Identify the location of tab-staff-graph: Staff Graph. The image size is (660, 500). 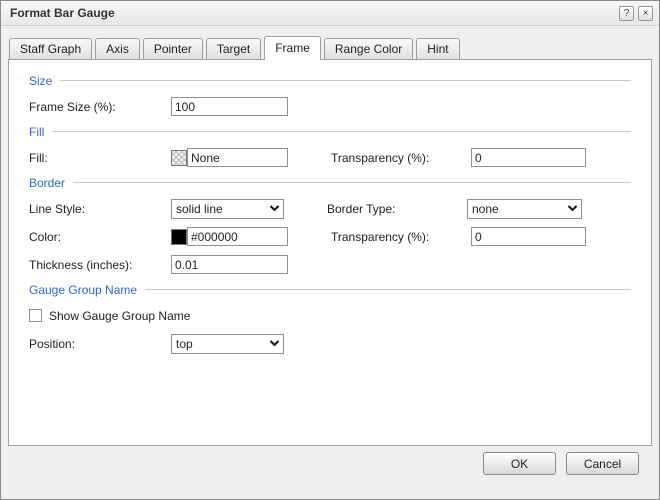
(51, 48).